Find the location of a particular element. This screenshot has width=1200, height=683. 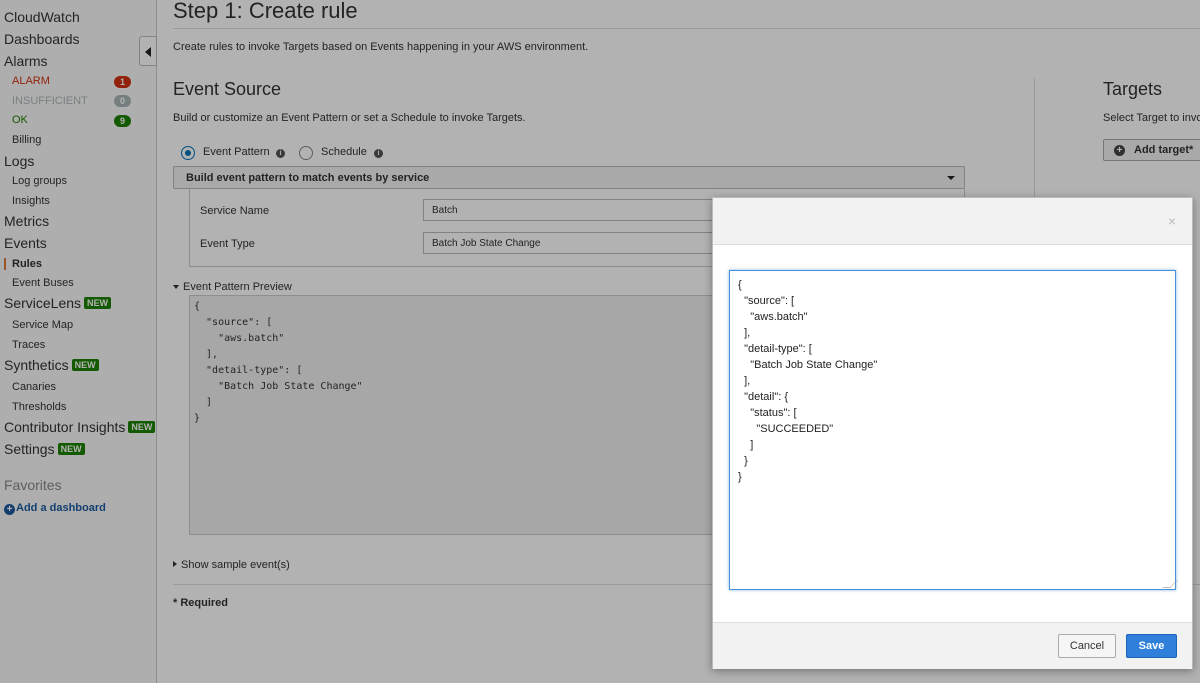

dialog-footer: Cancel Save is located at coordinates (952, 645).